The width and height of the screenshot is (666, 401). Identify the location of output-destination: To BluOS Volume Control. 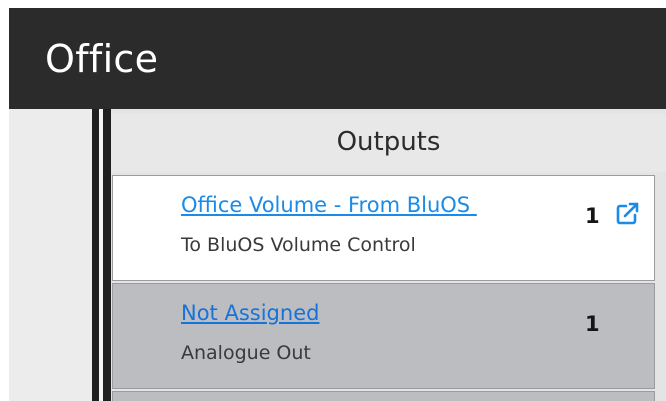
(298, 245).